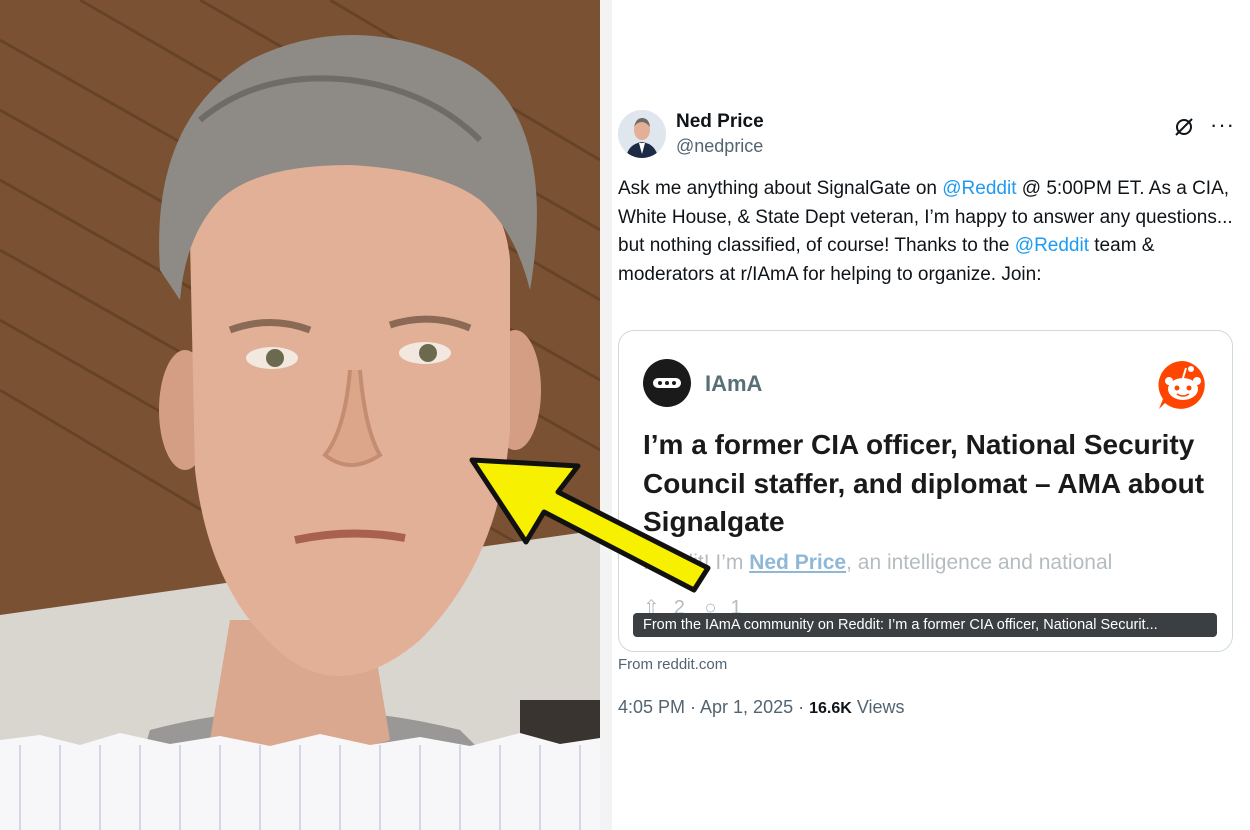 Image resolution: width=1250 pixels, height=830 pixels. What do you see at coordinates (713, 707) in the screenshot?
I see `tweet-timestamp: 4:05 PM · Apr 1, 2025 ·` at bounding box center [713, 707].